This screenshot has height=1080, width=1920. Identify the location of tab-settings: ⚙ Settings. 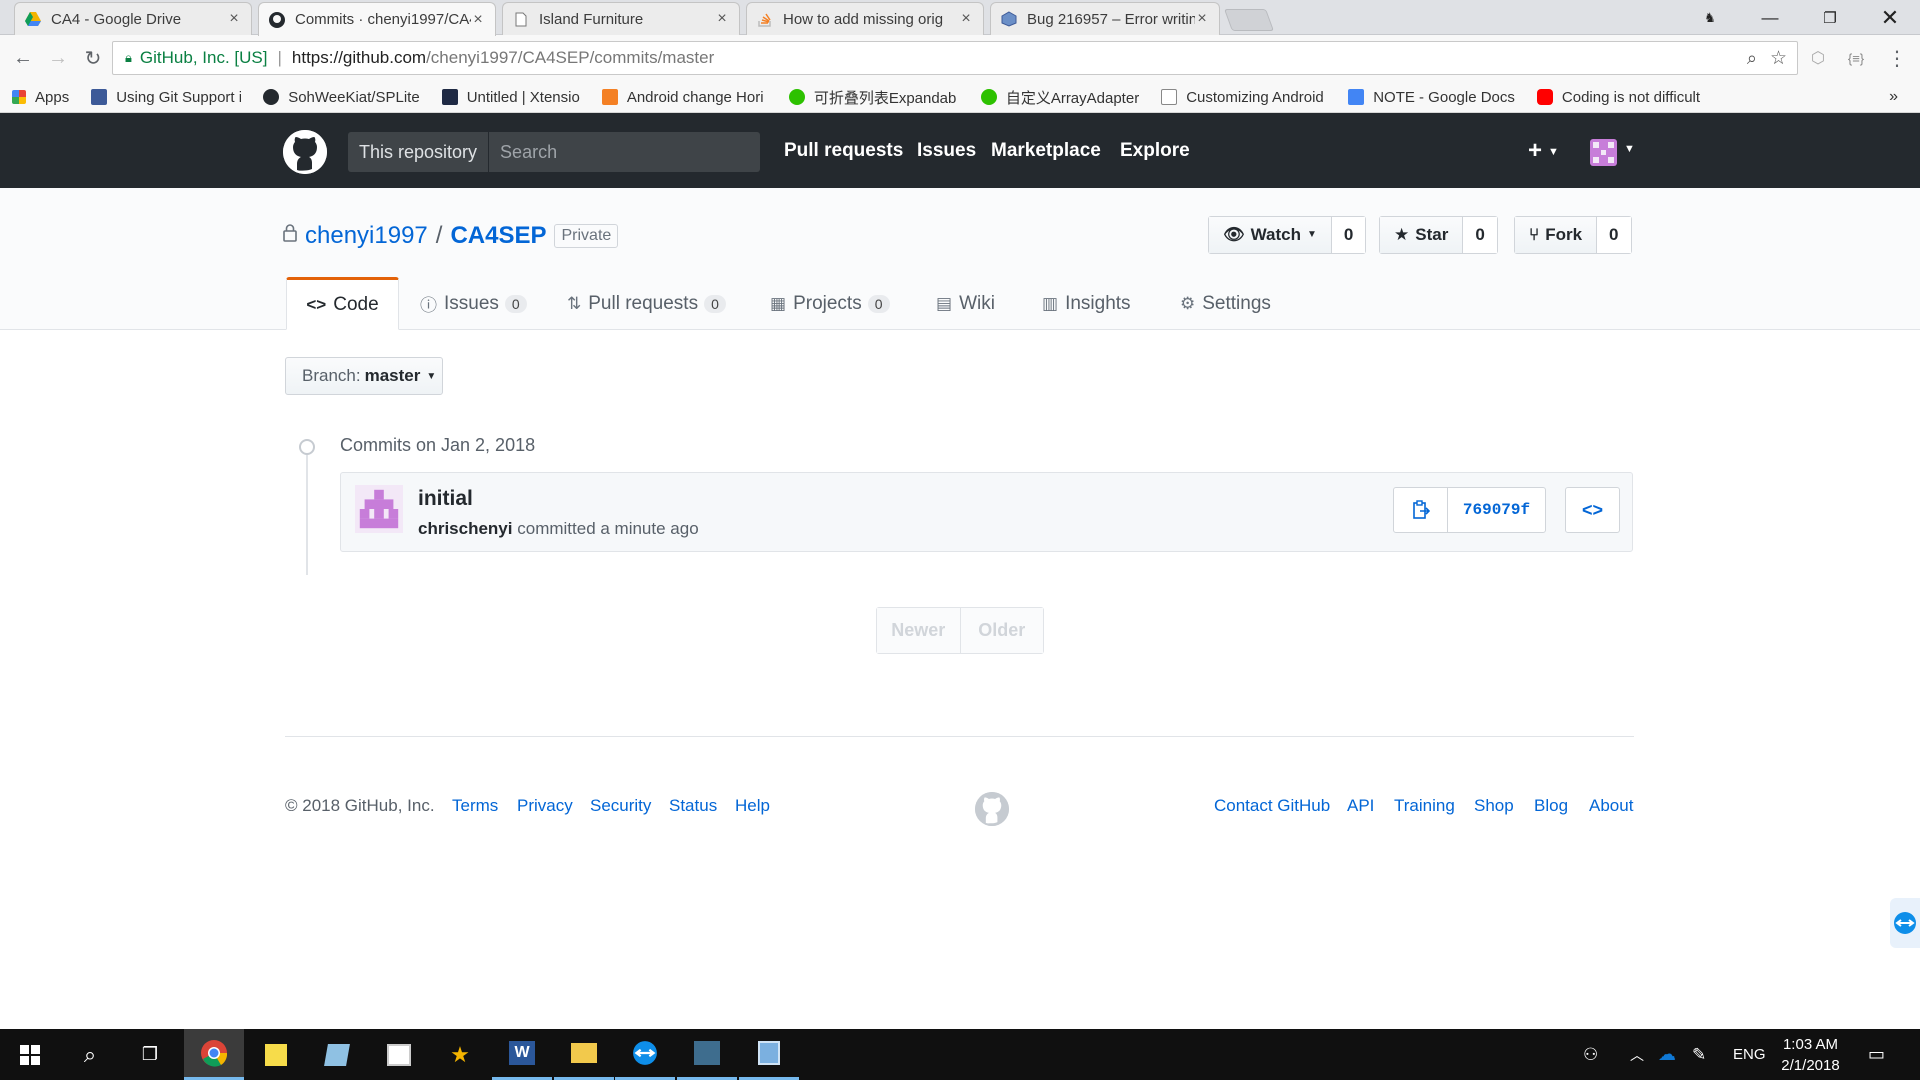
(1225, 303).